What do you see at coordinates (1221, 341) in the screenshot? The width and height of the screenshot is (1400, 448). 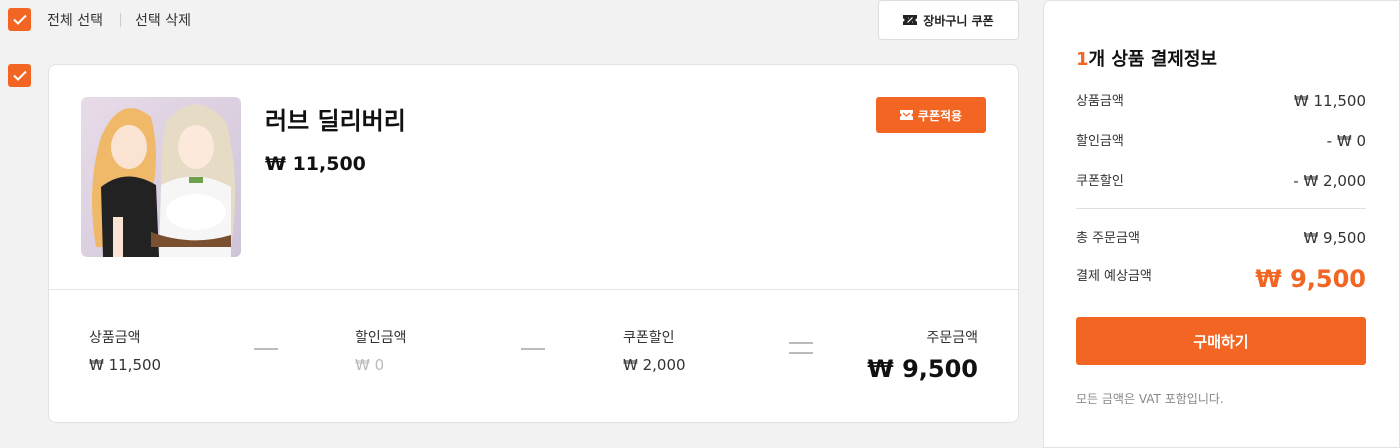 I see `buy-button: 구매하기` at bounding box center [1221, 341].